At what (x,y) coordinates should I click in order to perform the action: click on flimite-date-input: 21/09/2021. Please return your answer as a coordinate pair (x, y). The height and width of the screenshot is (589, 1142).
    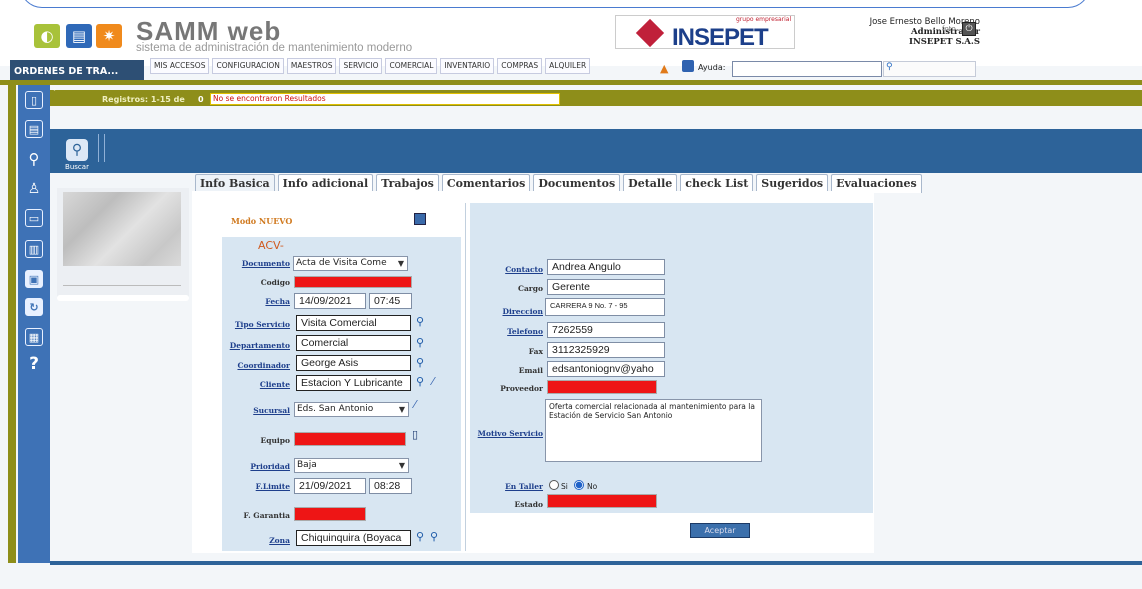
    Looking at the image, I should click on (330, 486).